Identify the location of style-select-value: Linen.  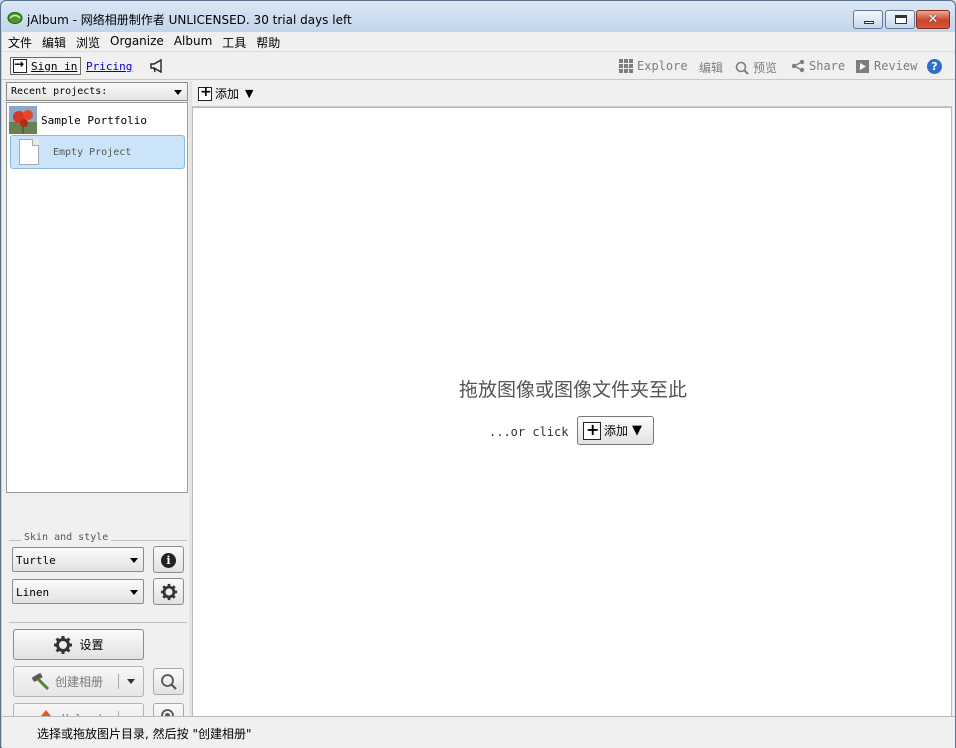
(33, 592).